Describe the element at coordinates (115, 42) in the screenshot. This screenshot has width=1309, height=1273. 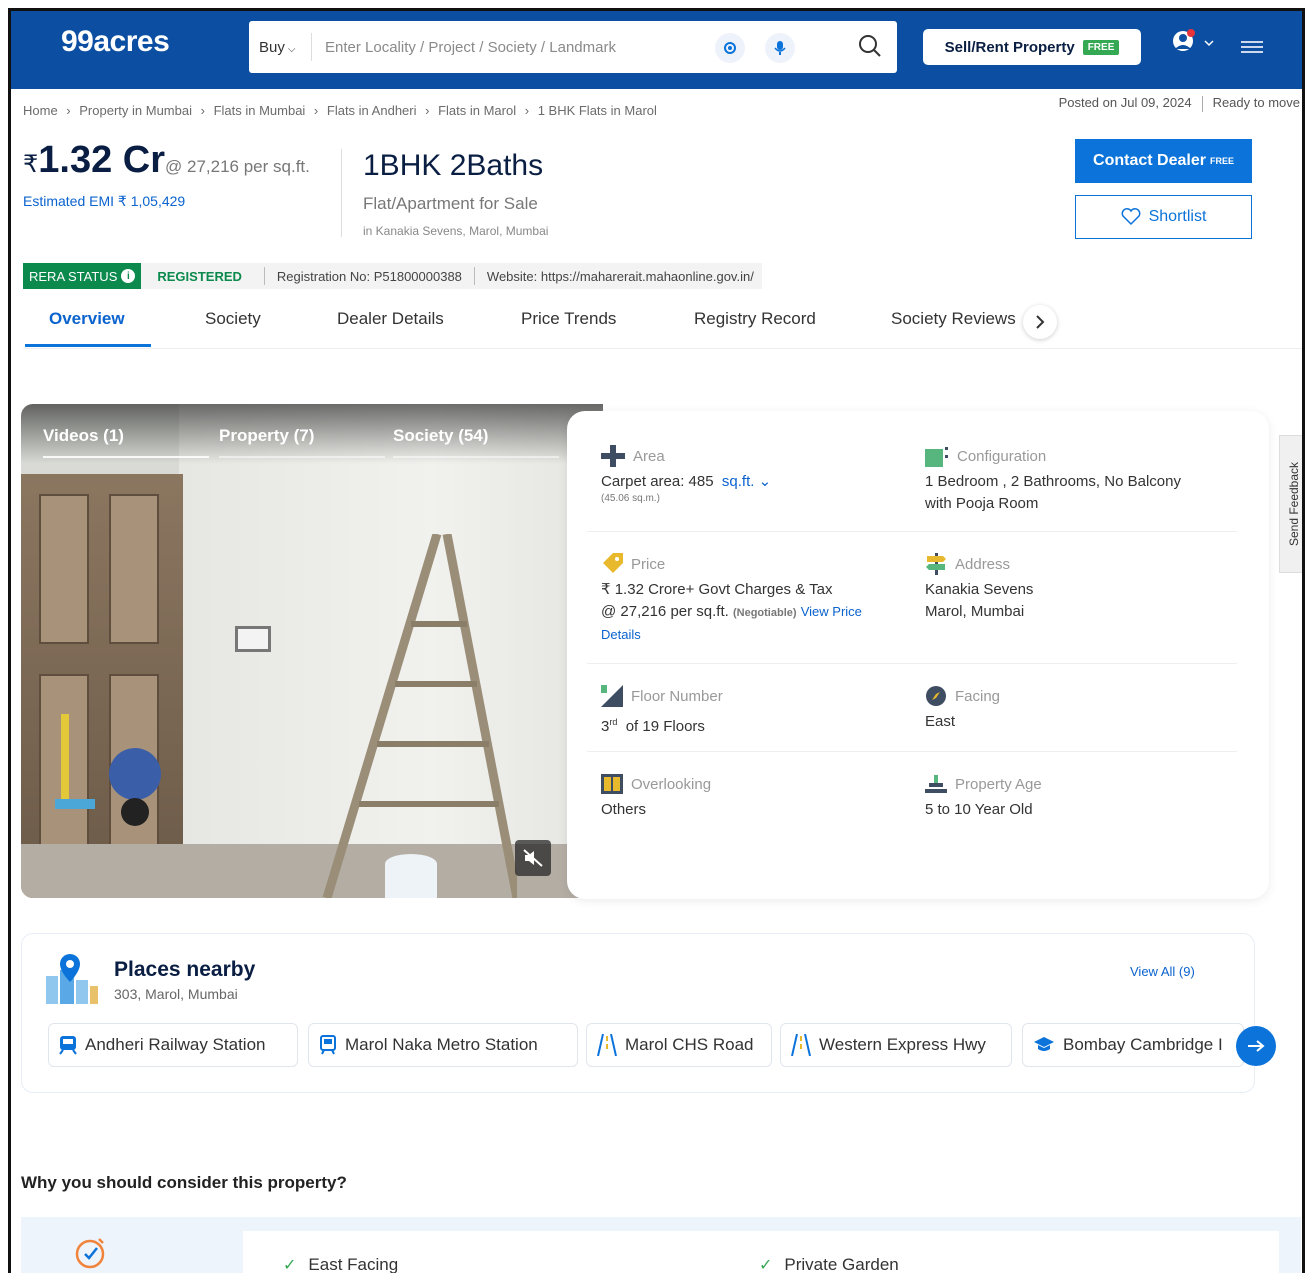
I see `site-logo: 99acres` at that location.